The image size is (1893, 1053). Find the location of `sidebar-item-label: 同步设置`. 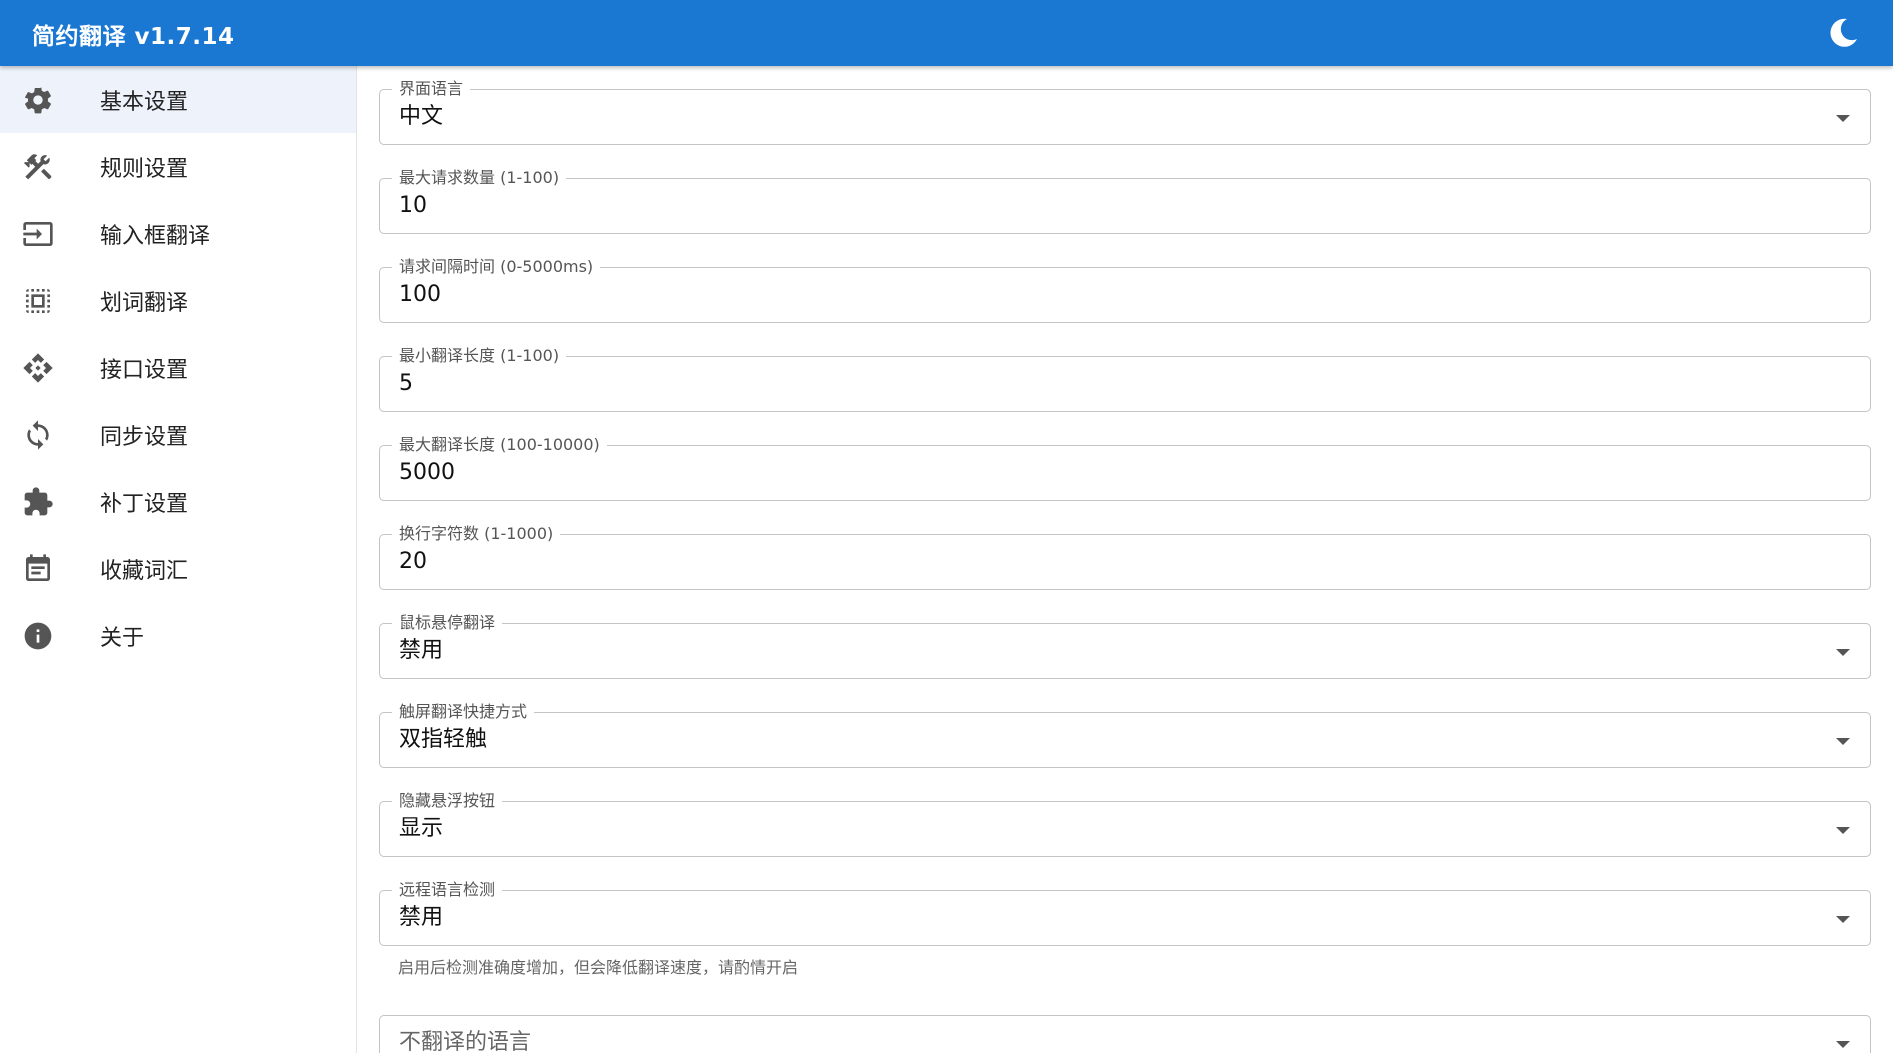

sidebar-item-label: 同步设置 is located at coordinates (144, 437).